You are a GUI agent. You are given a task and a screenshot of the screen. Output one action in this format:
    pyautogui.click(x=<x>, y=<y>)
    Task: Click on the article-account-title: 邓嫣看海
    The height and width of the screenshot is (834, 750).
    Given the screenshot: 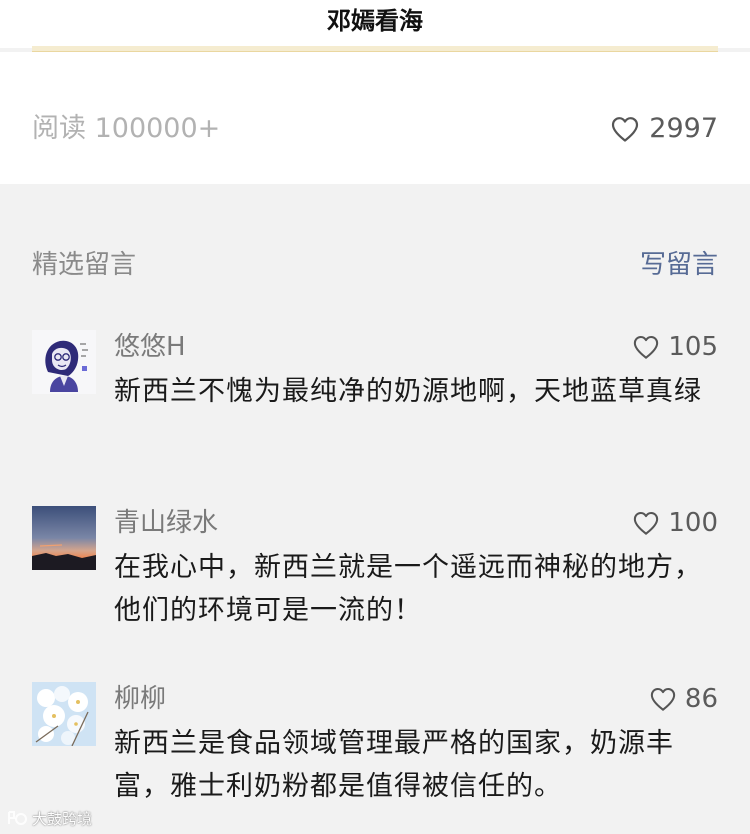 What is the action you would take?
    pyautogui.click(x=375, y=21)
    